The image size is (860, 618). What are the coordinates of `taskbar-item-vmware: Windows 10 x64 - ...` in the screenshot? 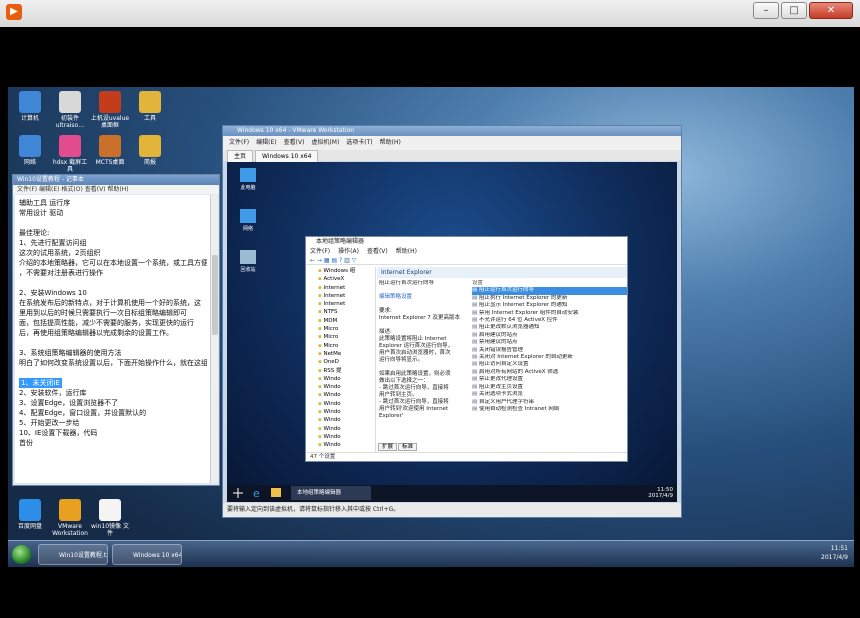 It's located at (147, 554).